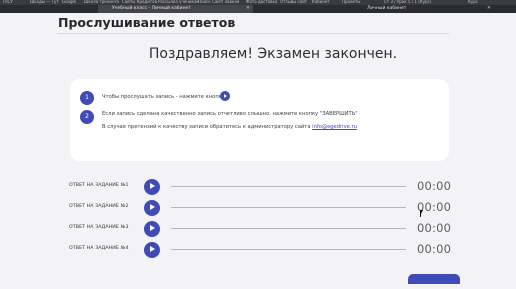 The image size is (516, 289). I want to click on browser-tab: Личный кабинет ✕, so click(423, 9).